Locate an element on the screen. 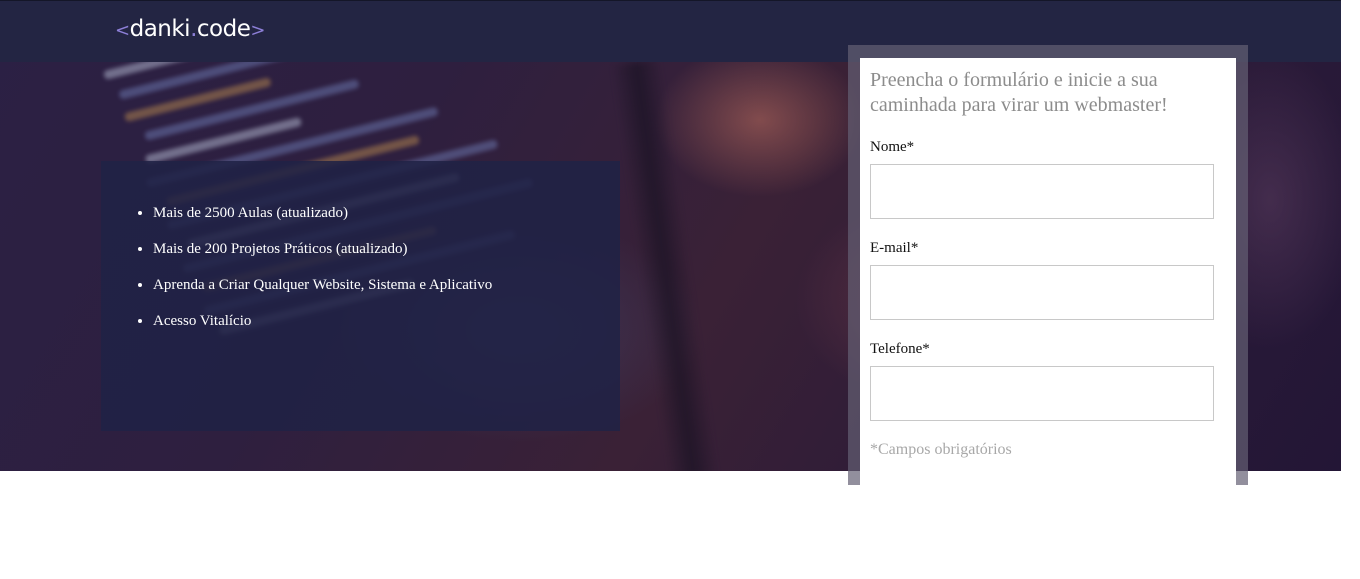  email-input is located at coordinates (1042, 292).